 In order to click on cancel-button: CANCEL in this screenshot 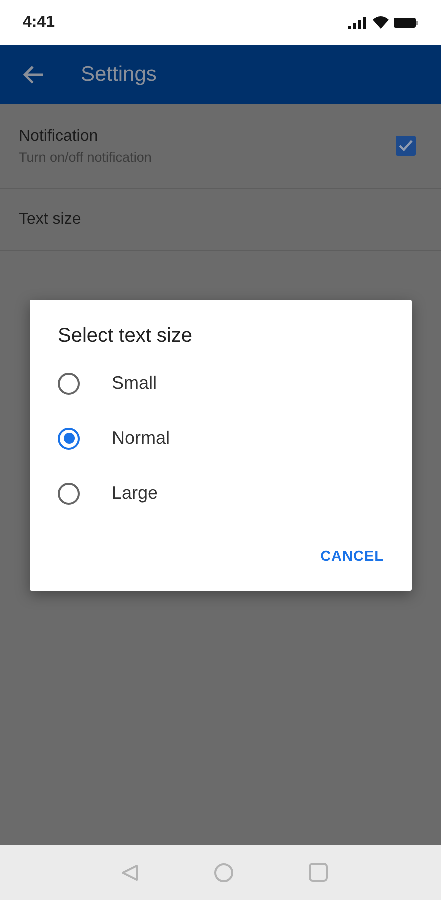, I will do `click(352, 557)`.